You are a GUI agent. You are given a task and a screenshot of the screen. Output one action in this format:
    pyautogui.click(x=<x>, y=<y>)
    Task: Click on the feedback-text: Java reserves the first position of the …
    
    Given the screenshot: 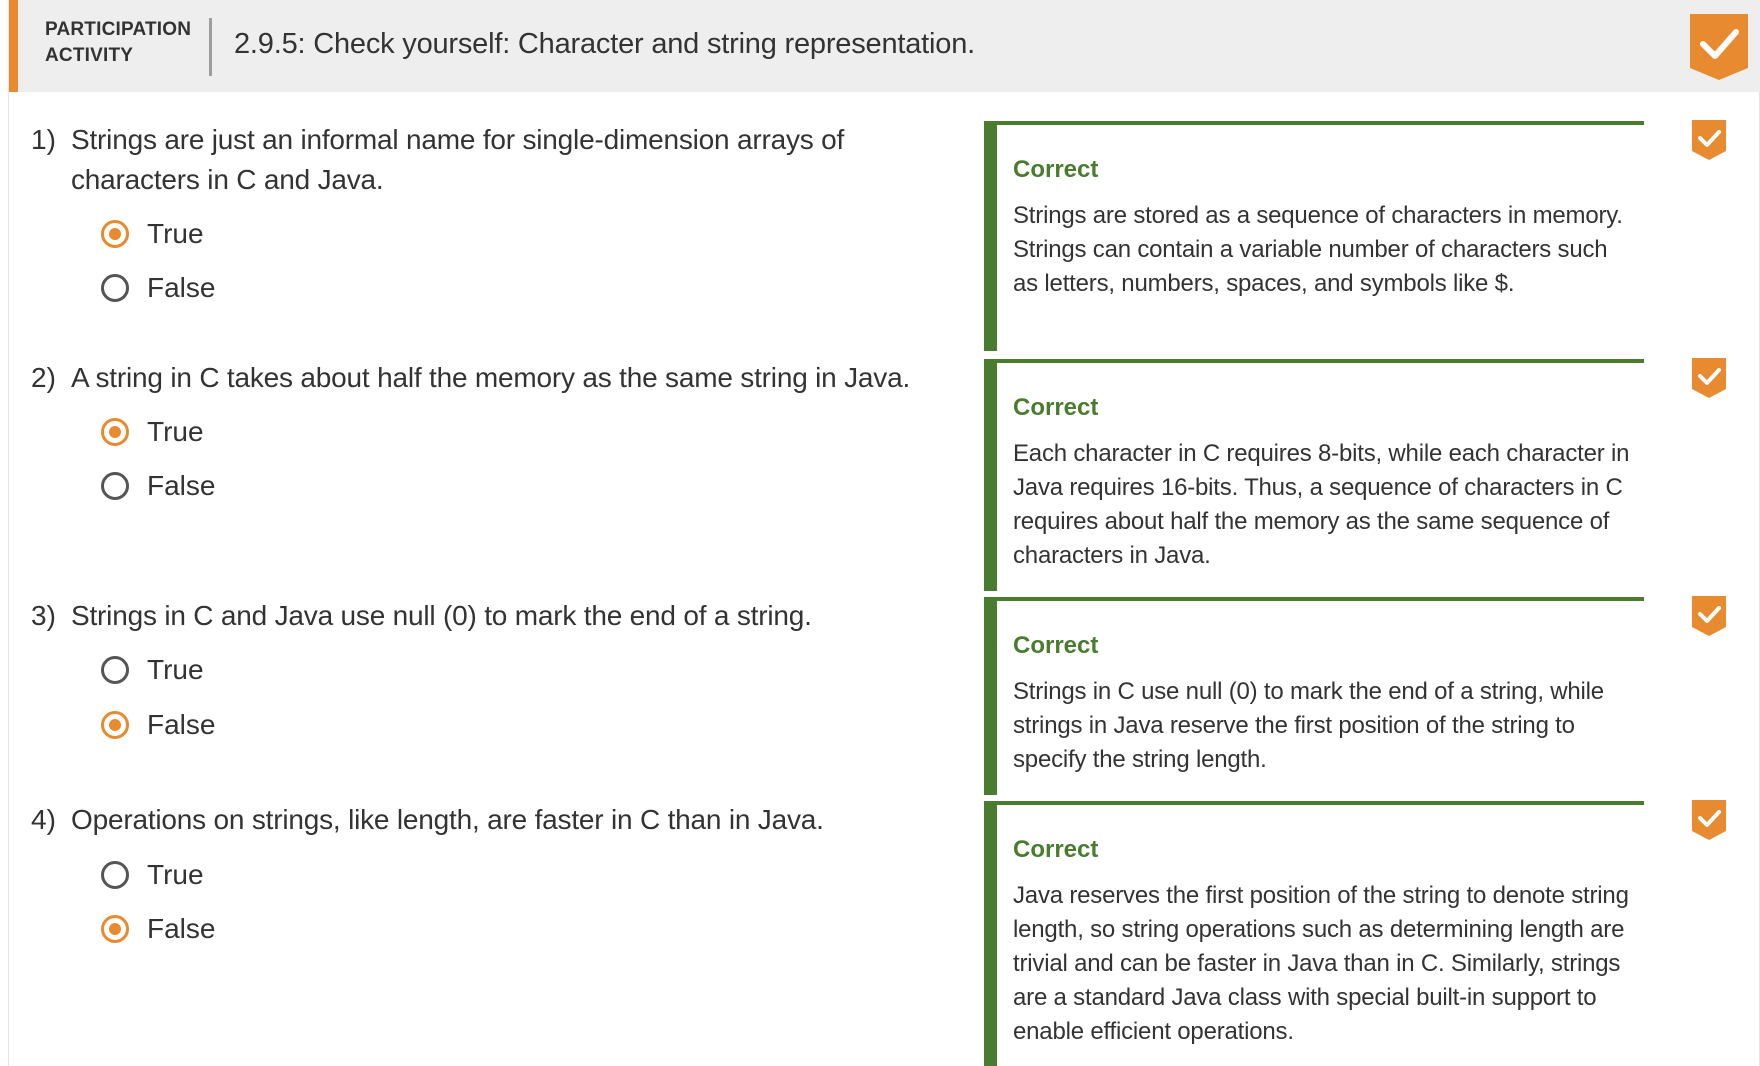 What is the action you would take?
    pyautogui.click(x=1321, y=963)
    